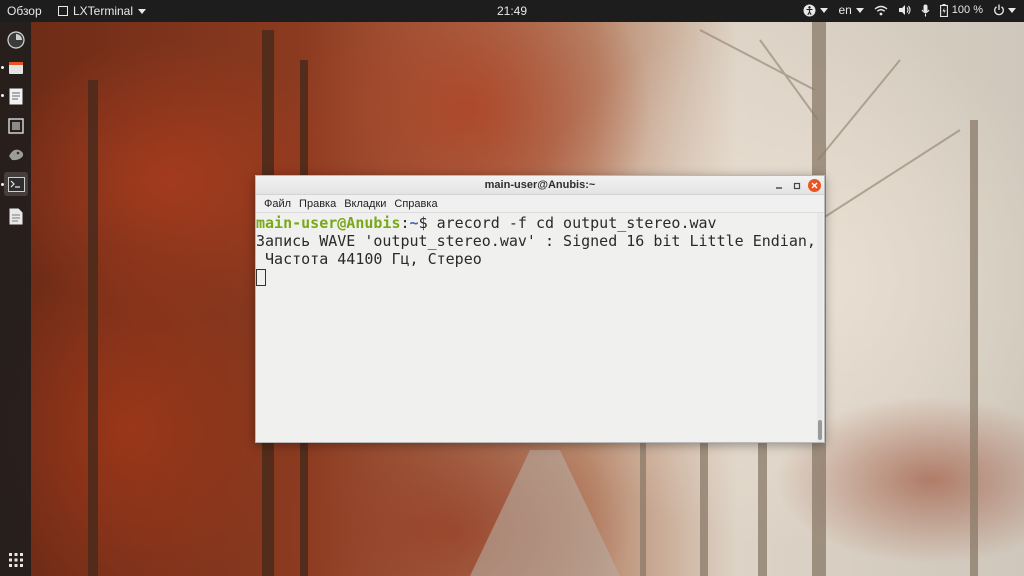 This screenshot has height=576, width=1024. I want to click on files-icon, so click(16, 68).